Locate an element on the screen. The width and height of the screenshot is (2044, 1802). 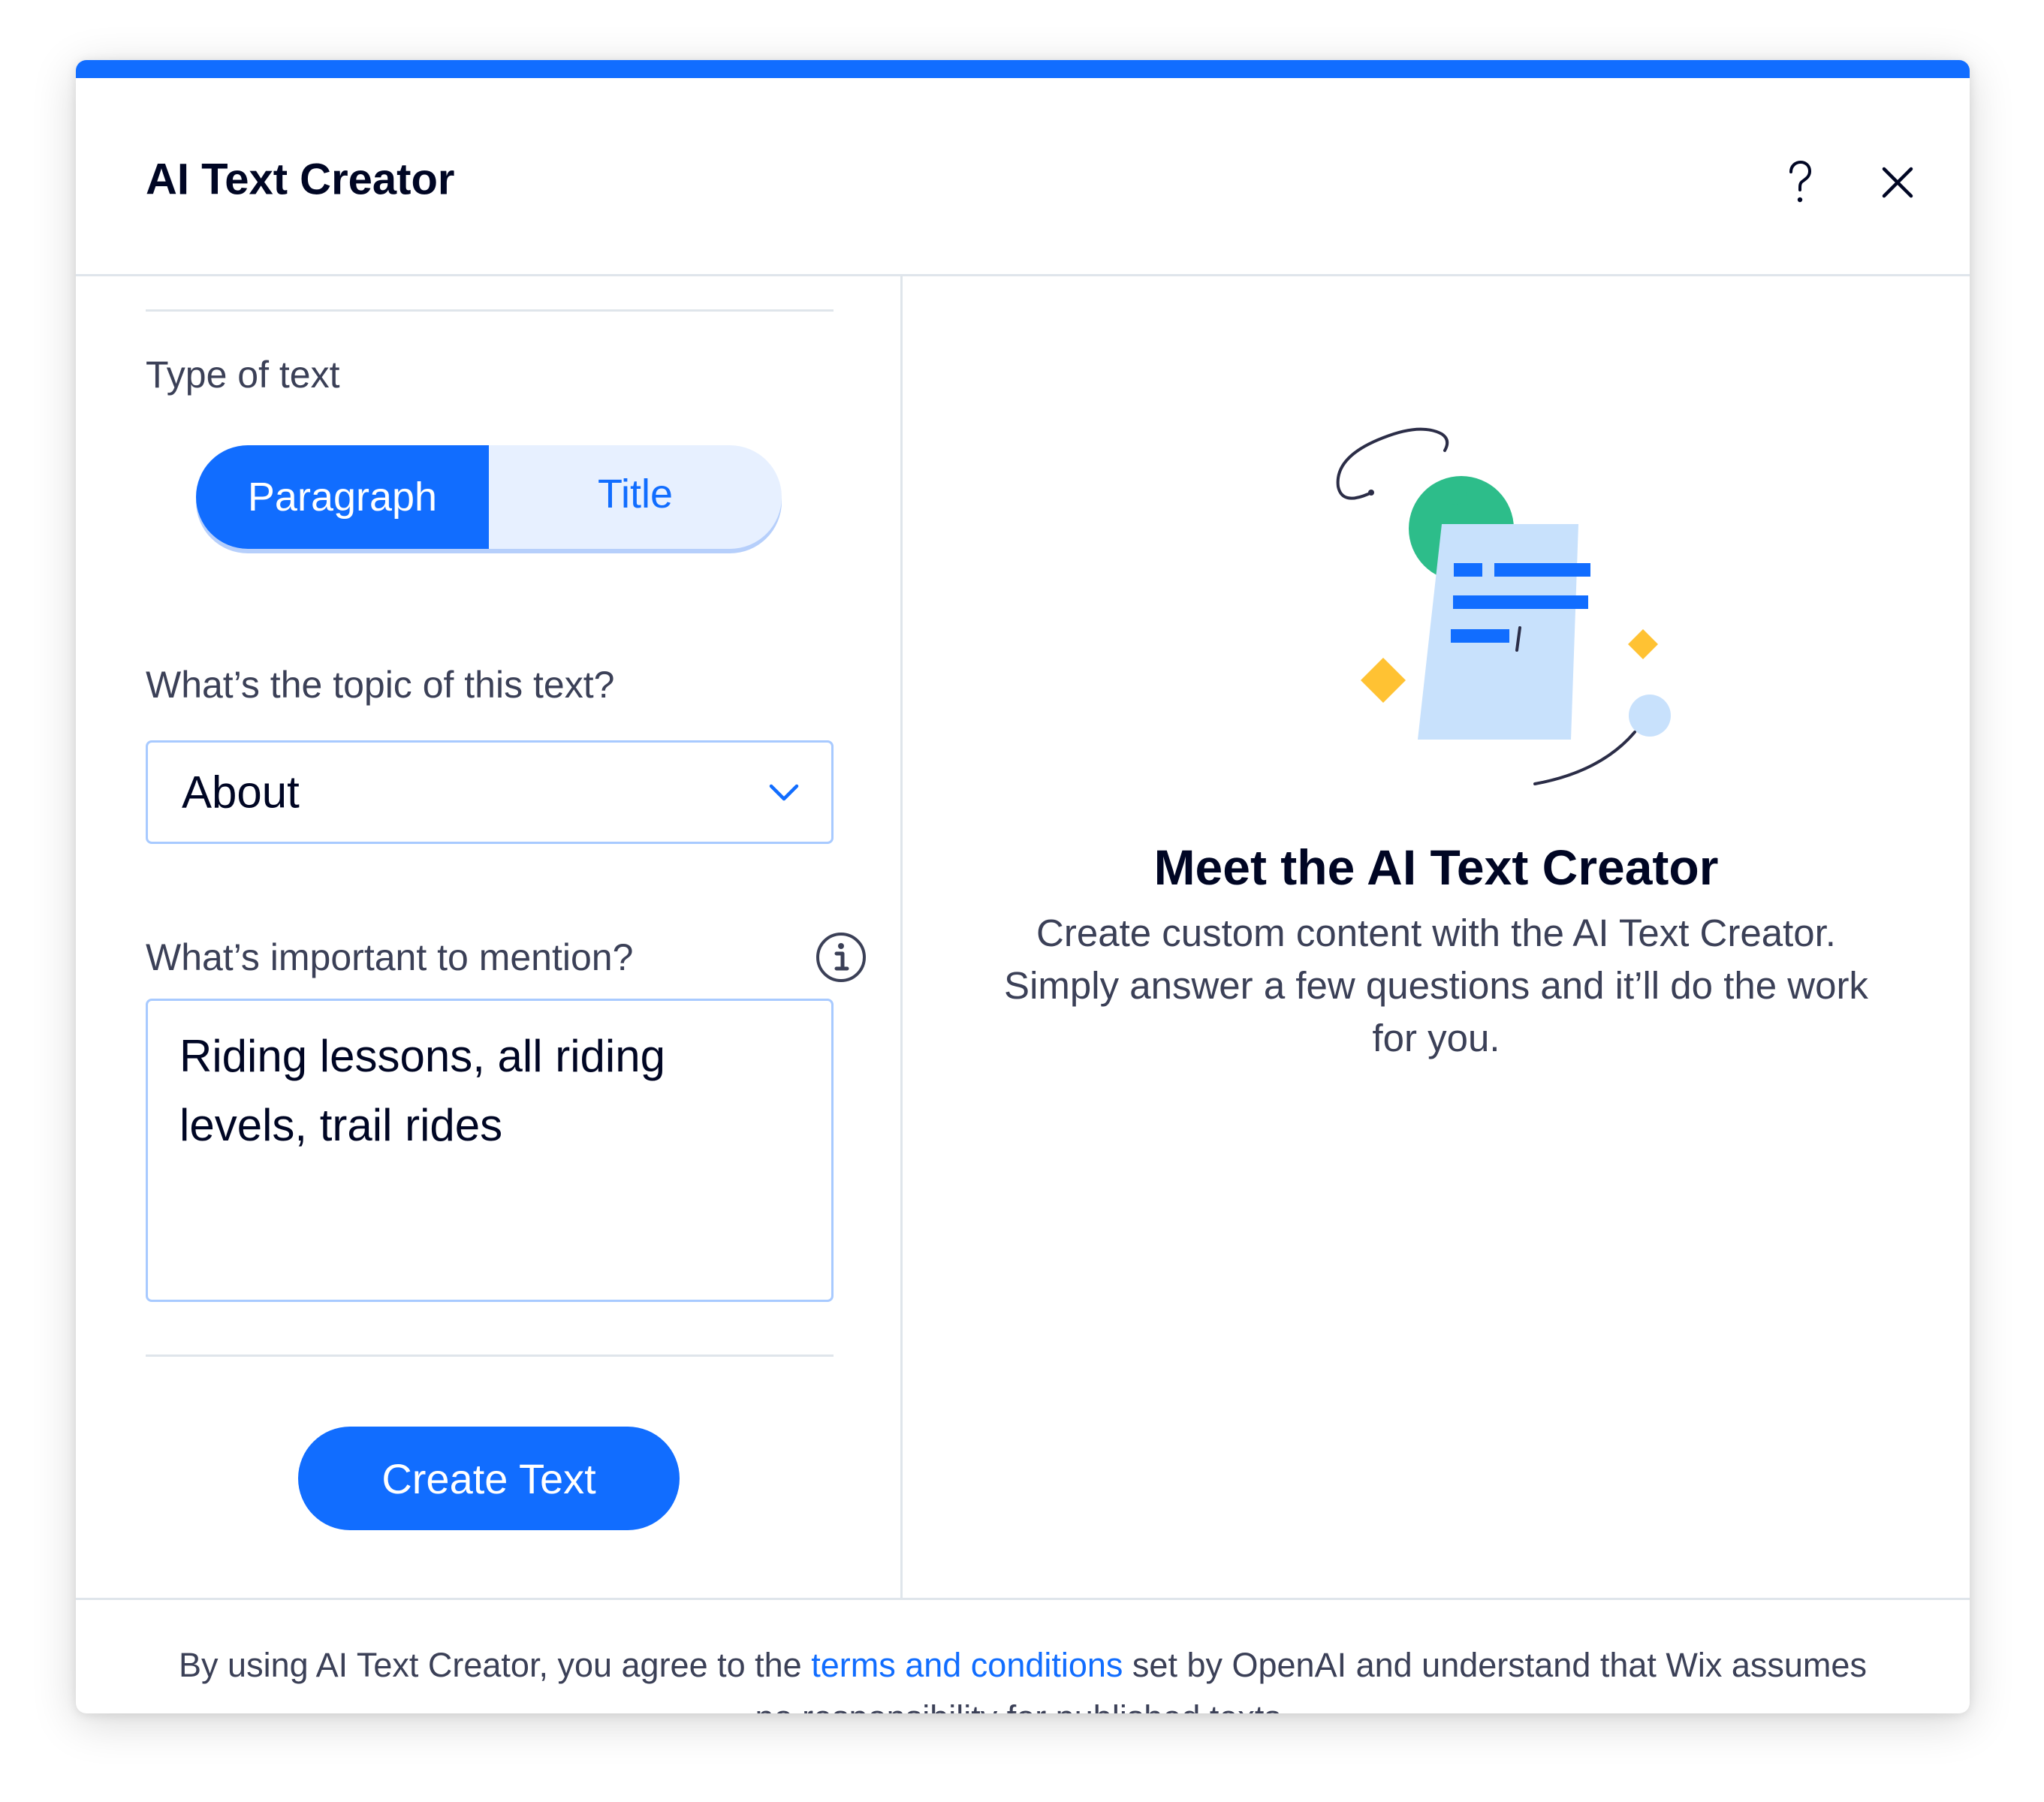
paragraph-option: Paragraph is located at coordinates (342, 497).